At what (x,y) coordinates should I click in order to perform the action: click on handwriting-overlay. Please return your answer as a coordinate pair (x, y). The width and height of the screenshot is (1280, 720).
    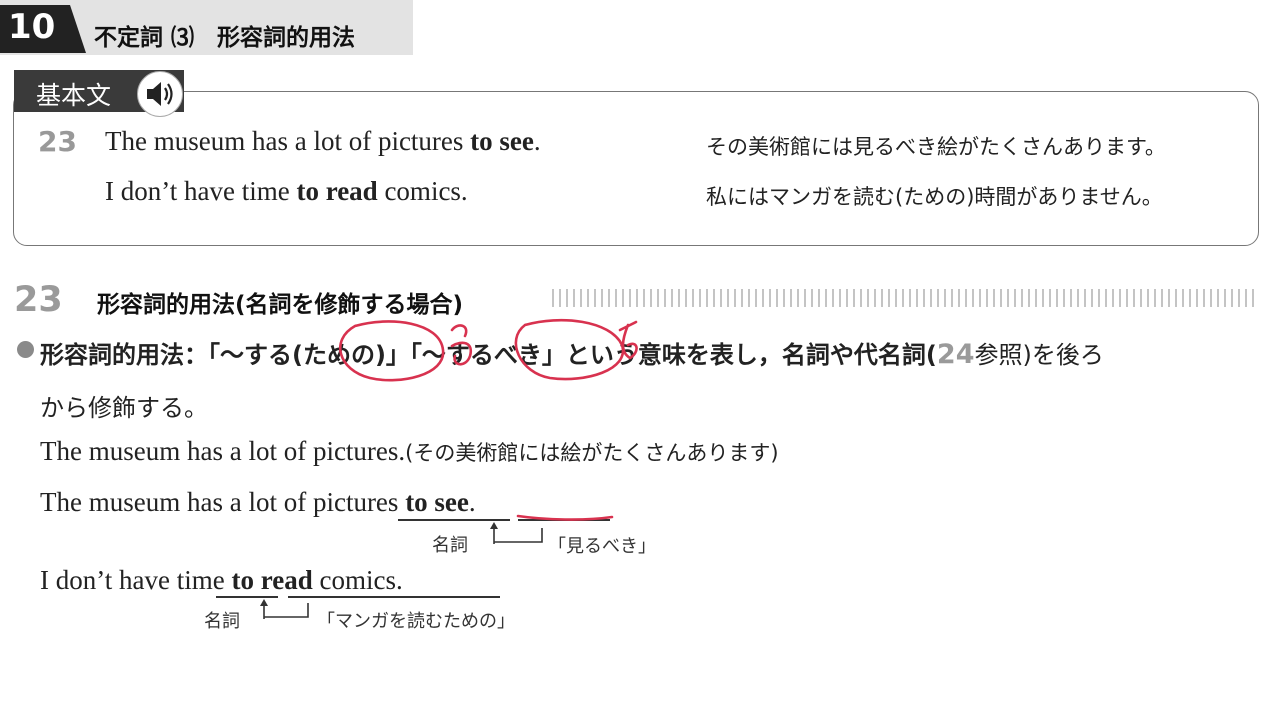
    Looking at the image, I should click on (488, 419).